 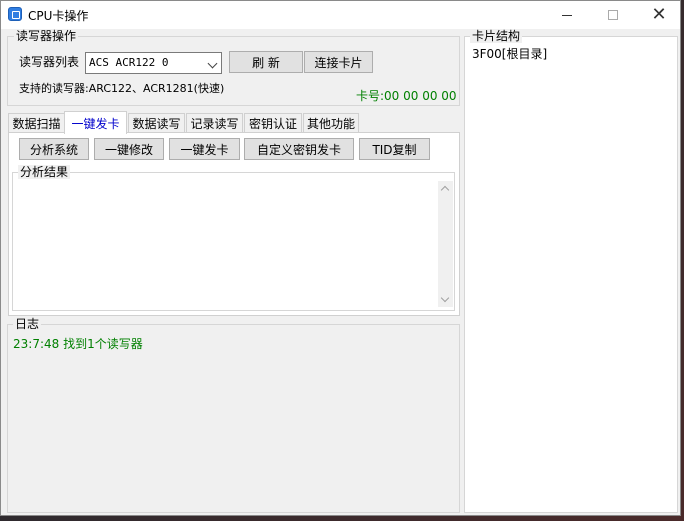 I want to click on scroll-down-icon, so click(x=445, y=298).